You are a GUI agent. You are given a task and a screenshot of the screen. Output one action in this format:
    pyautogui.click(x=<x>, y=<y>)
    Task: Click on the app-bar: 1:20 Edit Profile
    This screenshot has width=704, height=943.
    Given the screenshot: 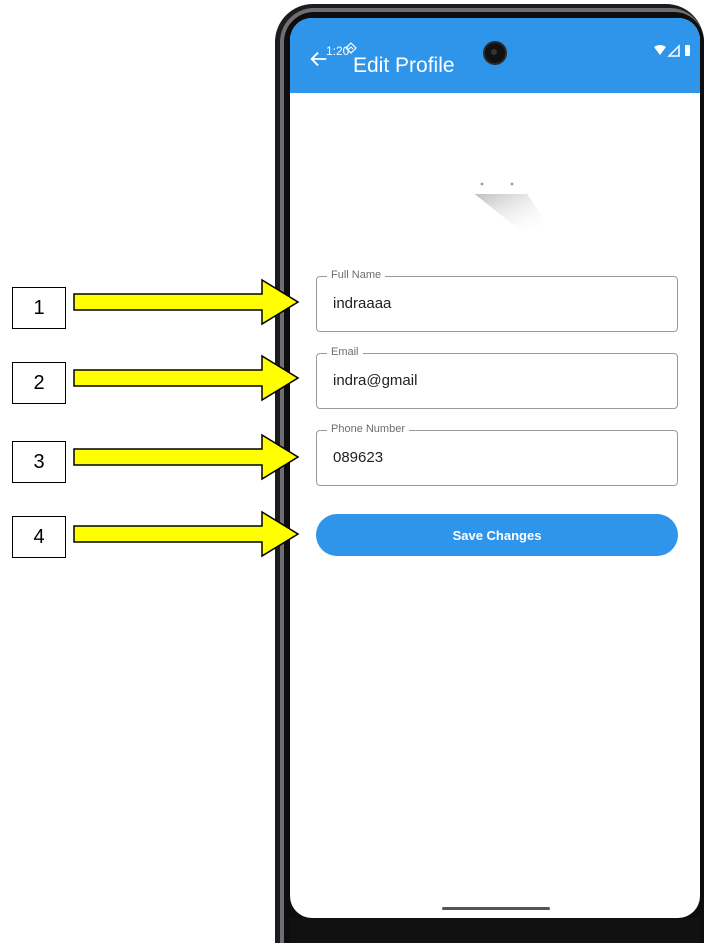 What is the action you would take?
    pyautogui.click(x=495, y=55)
    